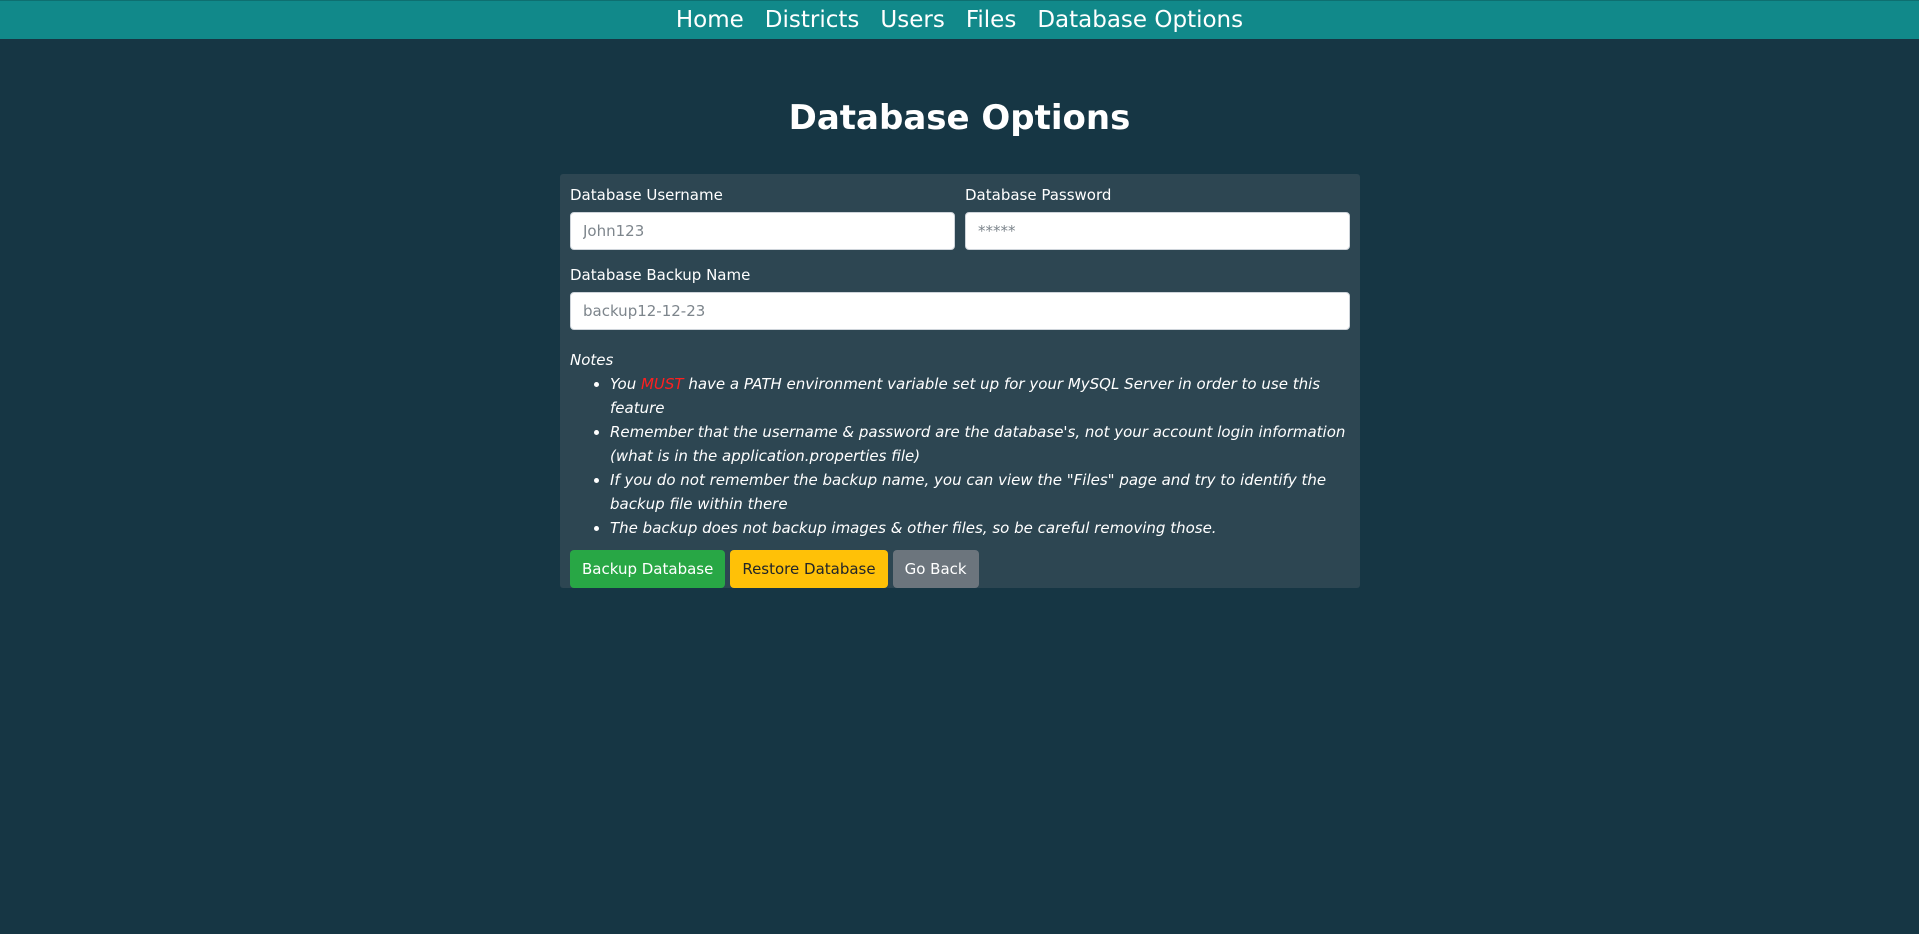  I want to click on go-back-button: Go Back, so click(935, 569).